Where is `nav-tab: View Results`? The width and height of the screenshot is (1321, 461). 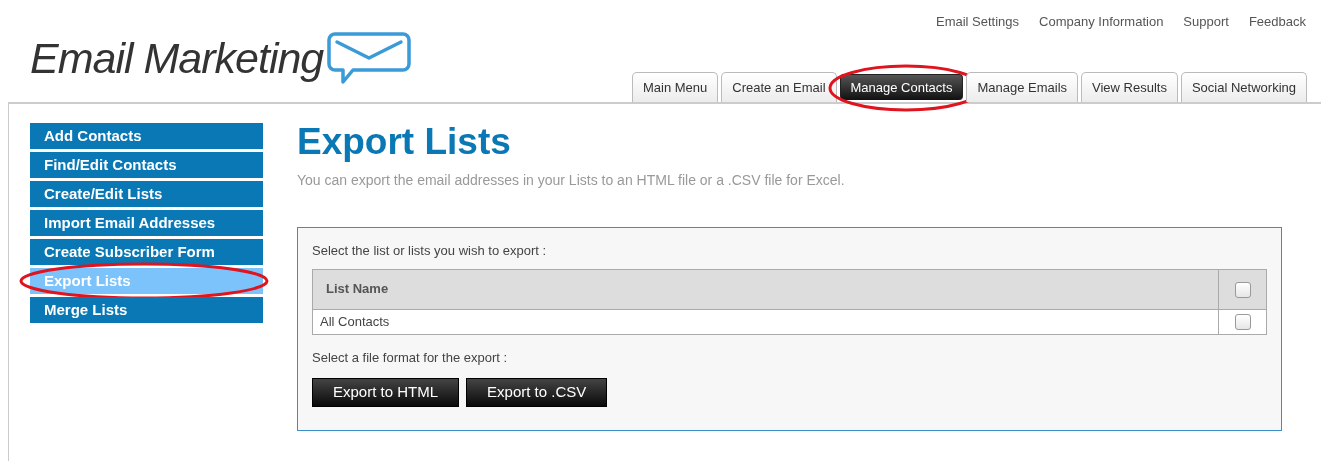 nav-tab: View Results is located at coordinates (1129, 87).